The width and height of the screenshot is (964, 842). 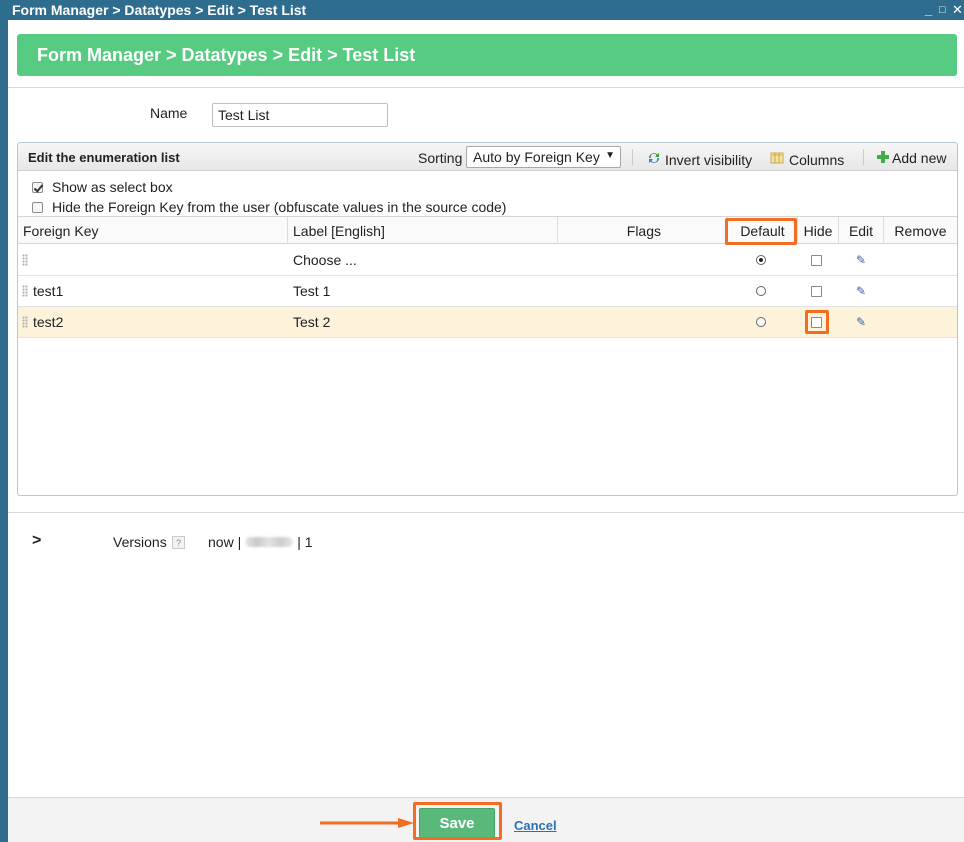 I want to click on column-header-label: Hide, so click(x=818, y=230).